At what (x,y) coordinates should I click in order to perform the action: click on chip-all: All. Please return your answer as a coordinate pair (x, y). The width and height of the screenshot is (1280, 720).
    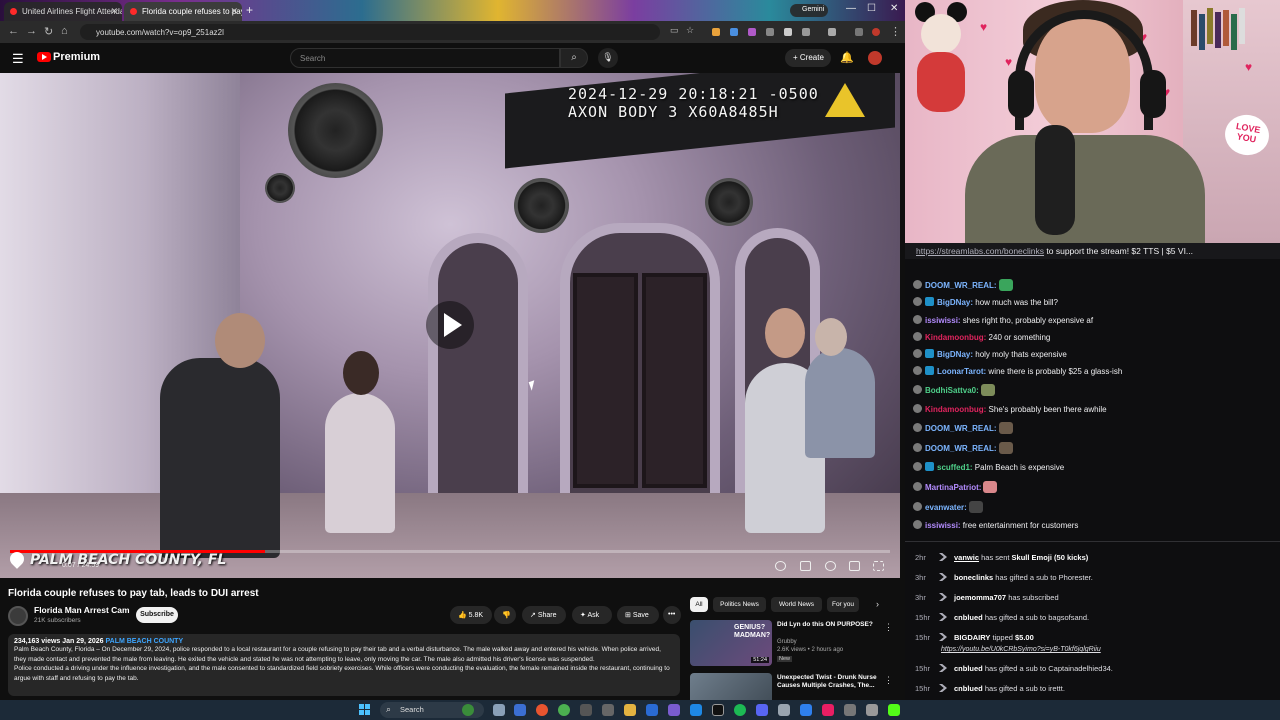
    Looking at the image, I should click on (699, 604).